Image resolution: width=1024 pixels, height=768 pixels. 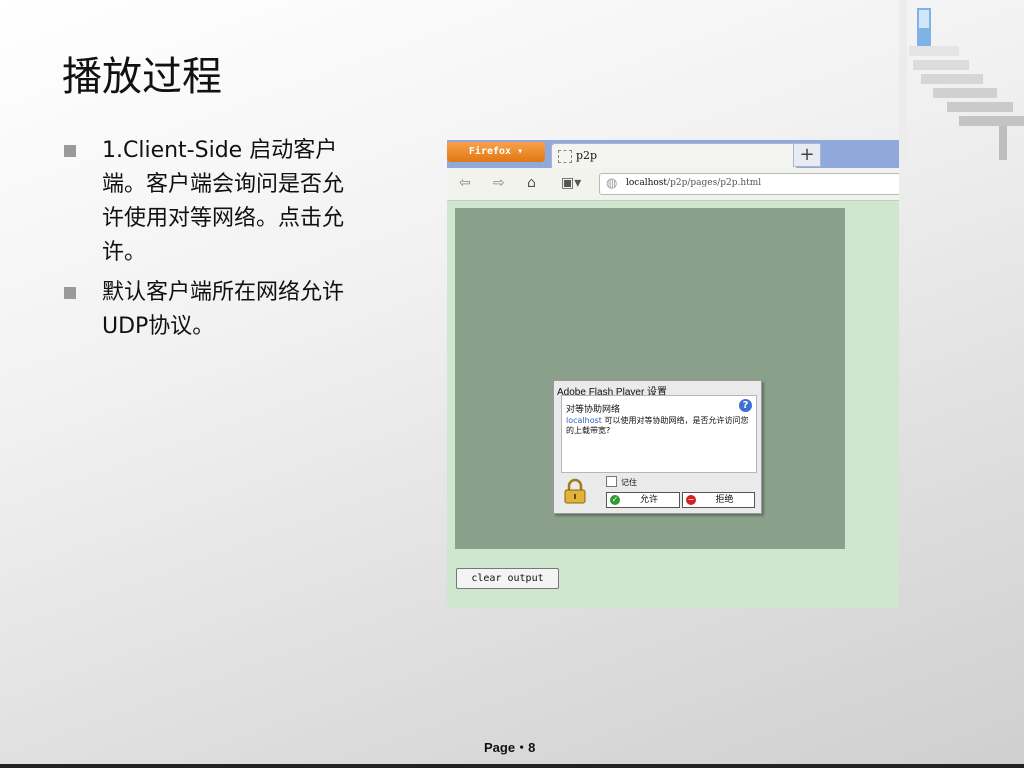 I want to click on tab-bar: Firefox ▾ p2p +, so click(x=673, y=154).